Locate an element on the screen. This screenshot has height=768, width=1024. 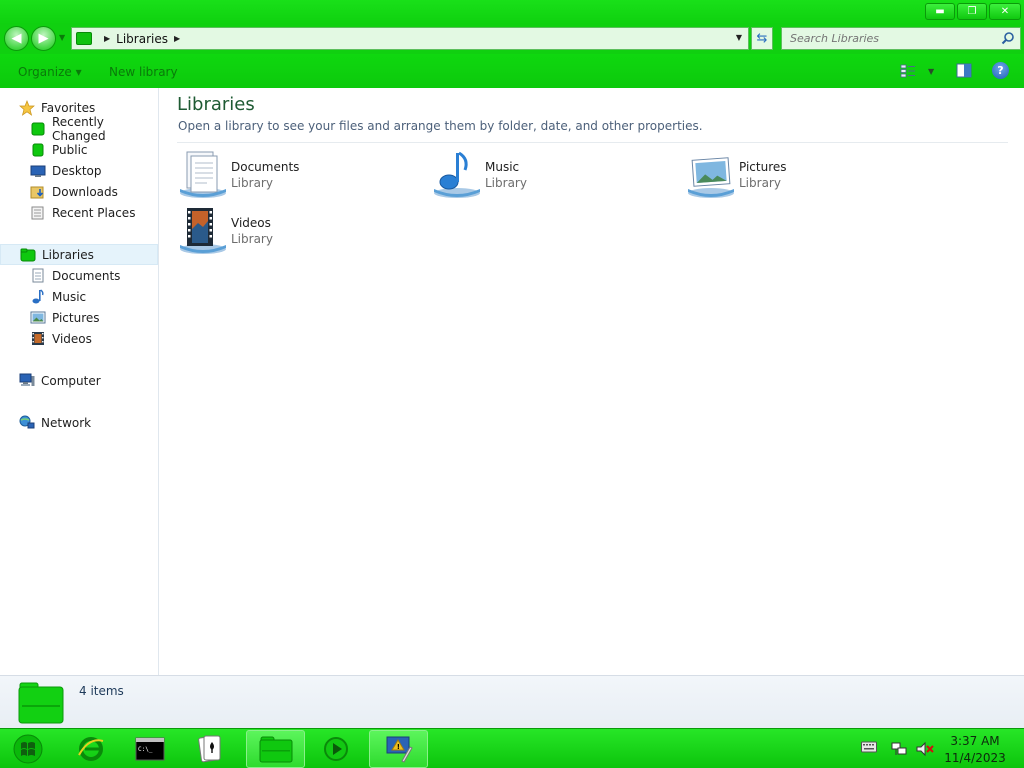
music-note-icon is located at coordinates (38, 297).